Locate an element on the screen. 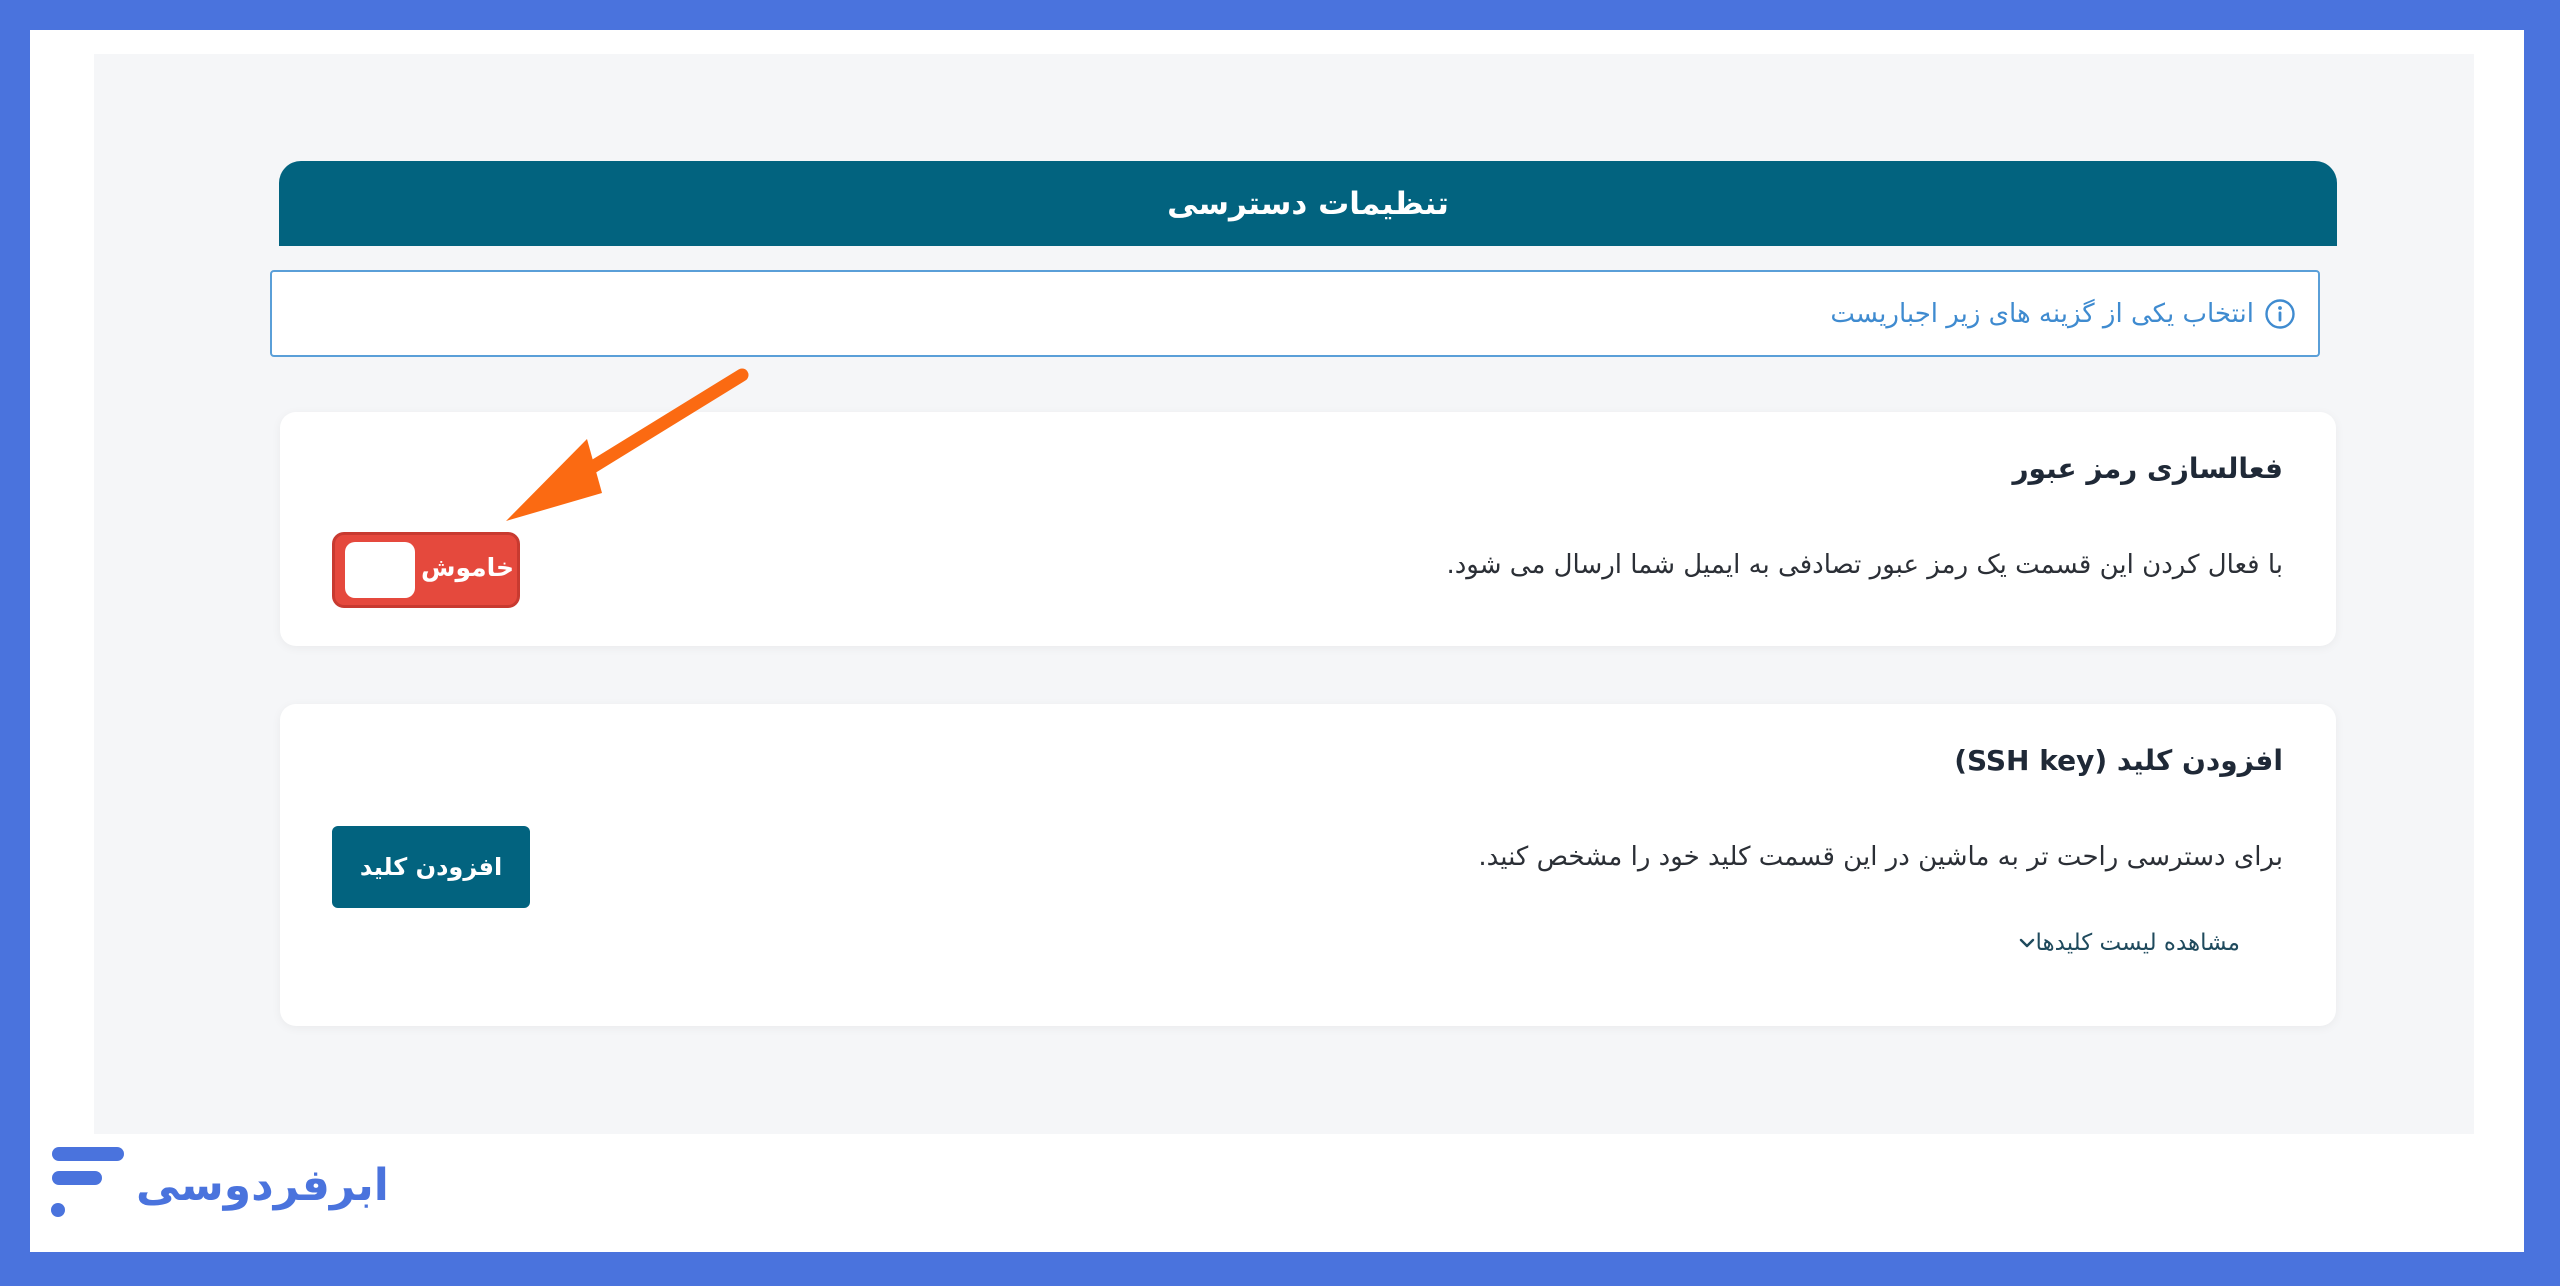  notice-text: انتخاب یکی از گزینه های زیر اجباریست is located at coordinates (2042, 313).